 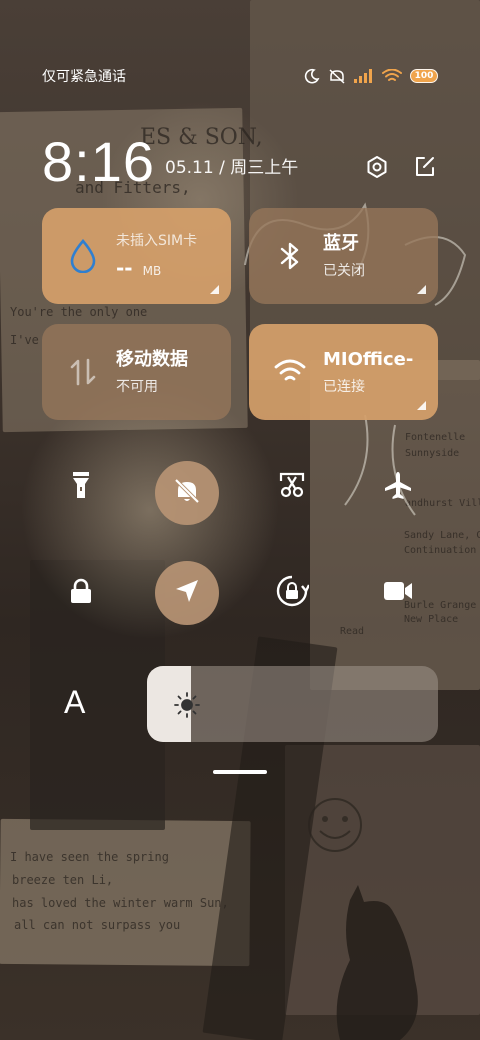 I want to click on location-toggle, so click(x=187, y=593).